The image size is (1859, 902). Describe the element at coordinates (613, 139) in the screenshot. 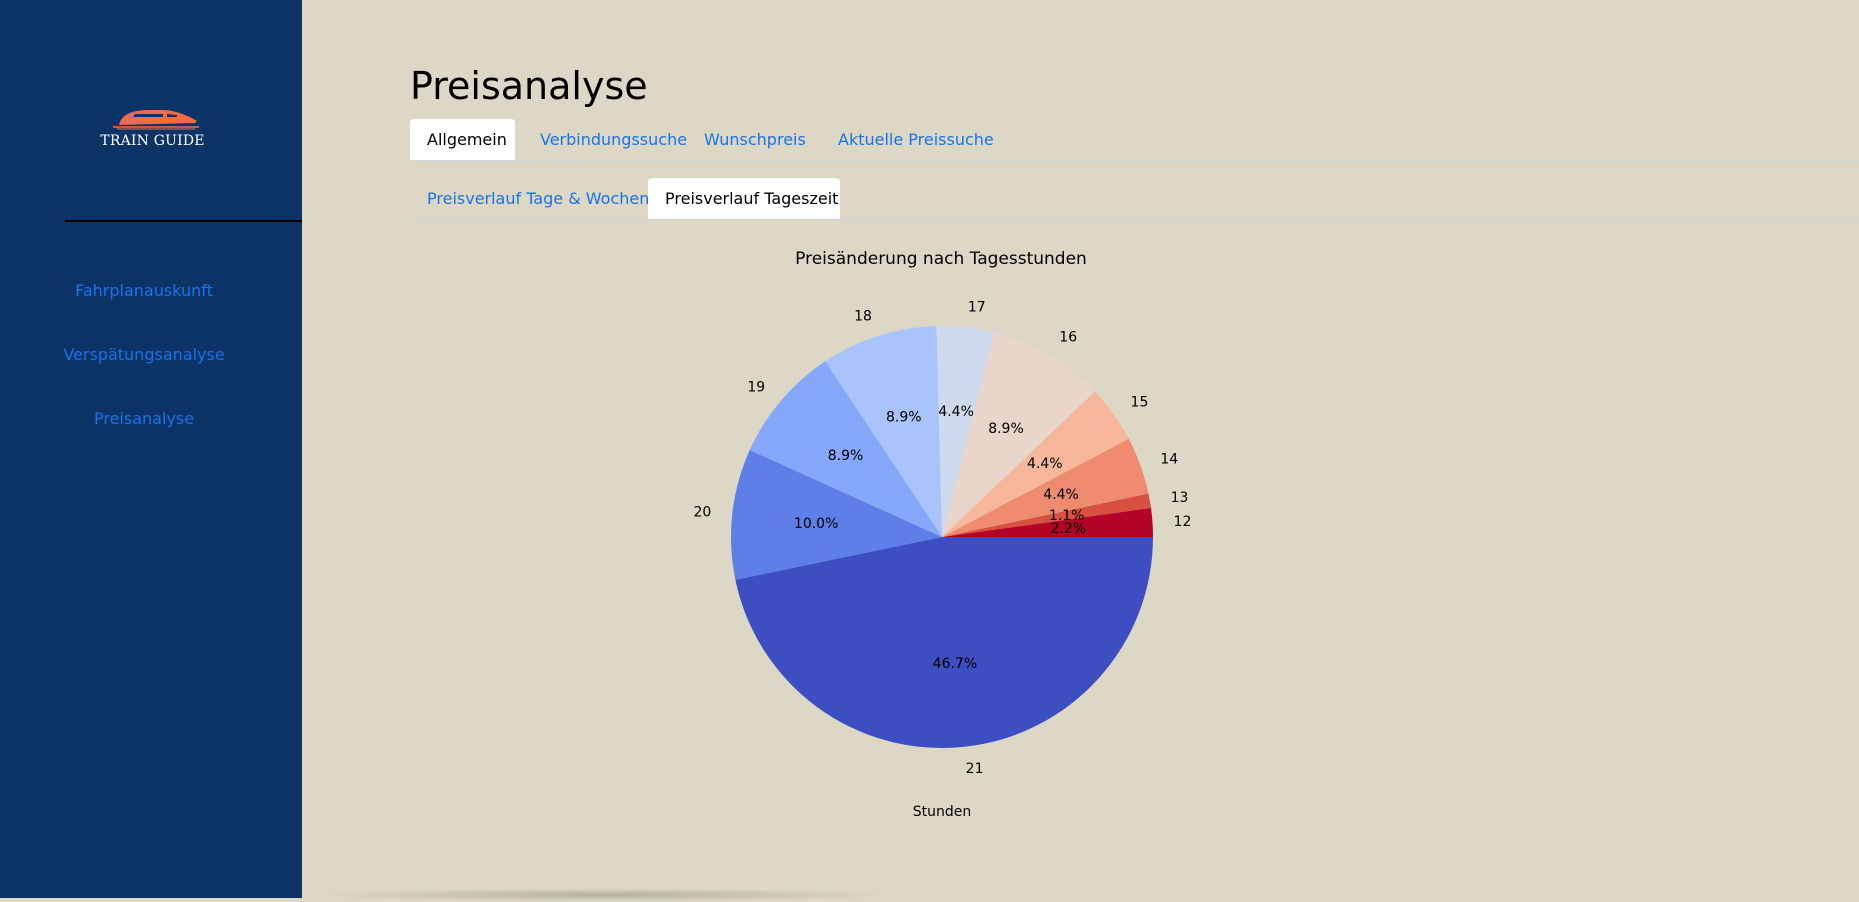

I see `tab-verbindungssuche: Verbindungssuche` at that location.